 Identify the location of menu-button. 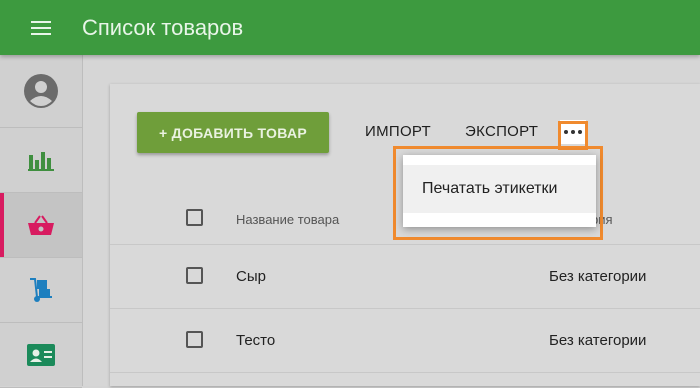
(41, 27).